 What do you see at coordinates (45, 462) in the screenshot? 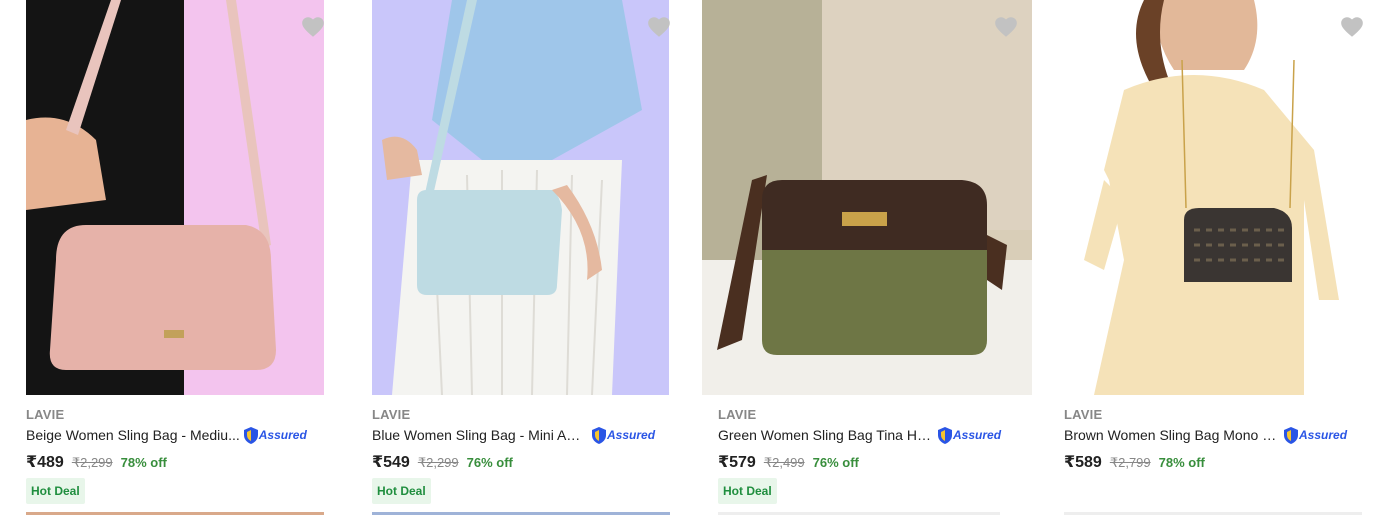
I see `selling-price: ₹489` at bounding box center [45, 462].